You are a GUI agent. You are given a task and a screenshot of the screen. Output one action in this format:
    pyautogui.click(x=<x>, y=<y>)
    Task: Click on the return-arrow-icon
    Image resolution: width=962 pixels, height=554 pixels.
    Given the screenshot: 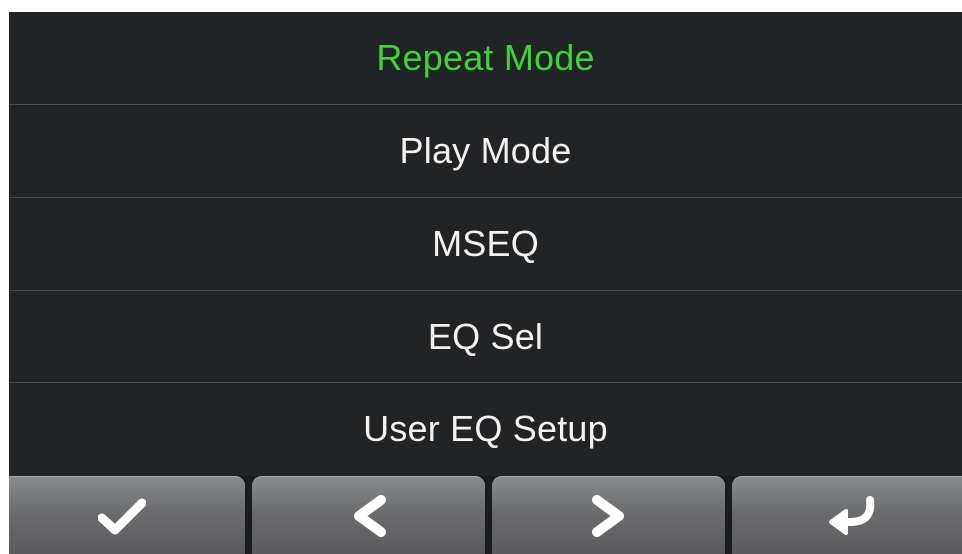 What is the action you would take?
    pyautogui.click(x=852, y=515)
    